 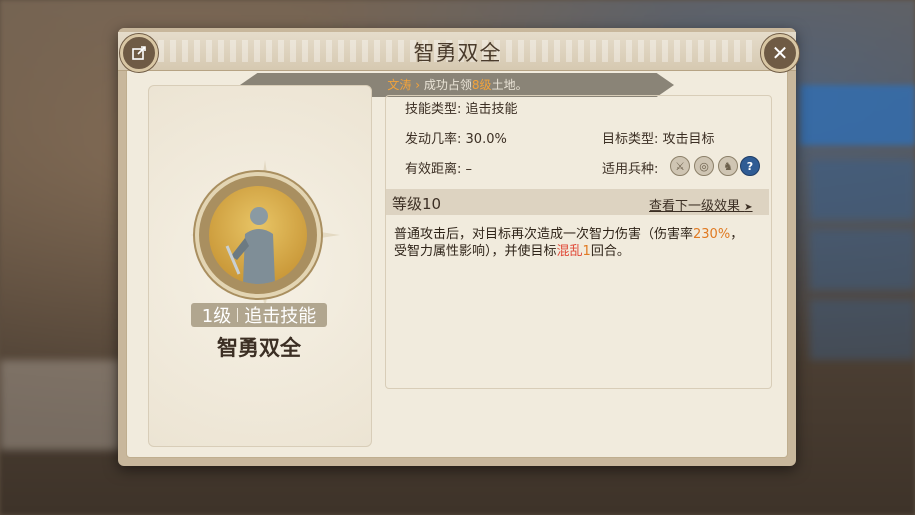 I want to click on acquire-text-before: 成功占领, so click(x=447, y=85).